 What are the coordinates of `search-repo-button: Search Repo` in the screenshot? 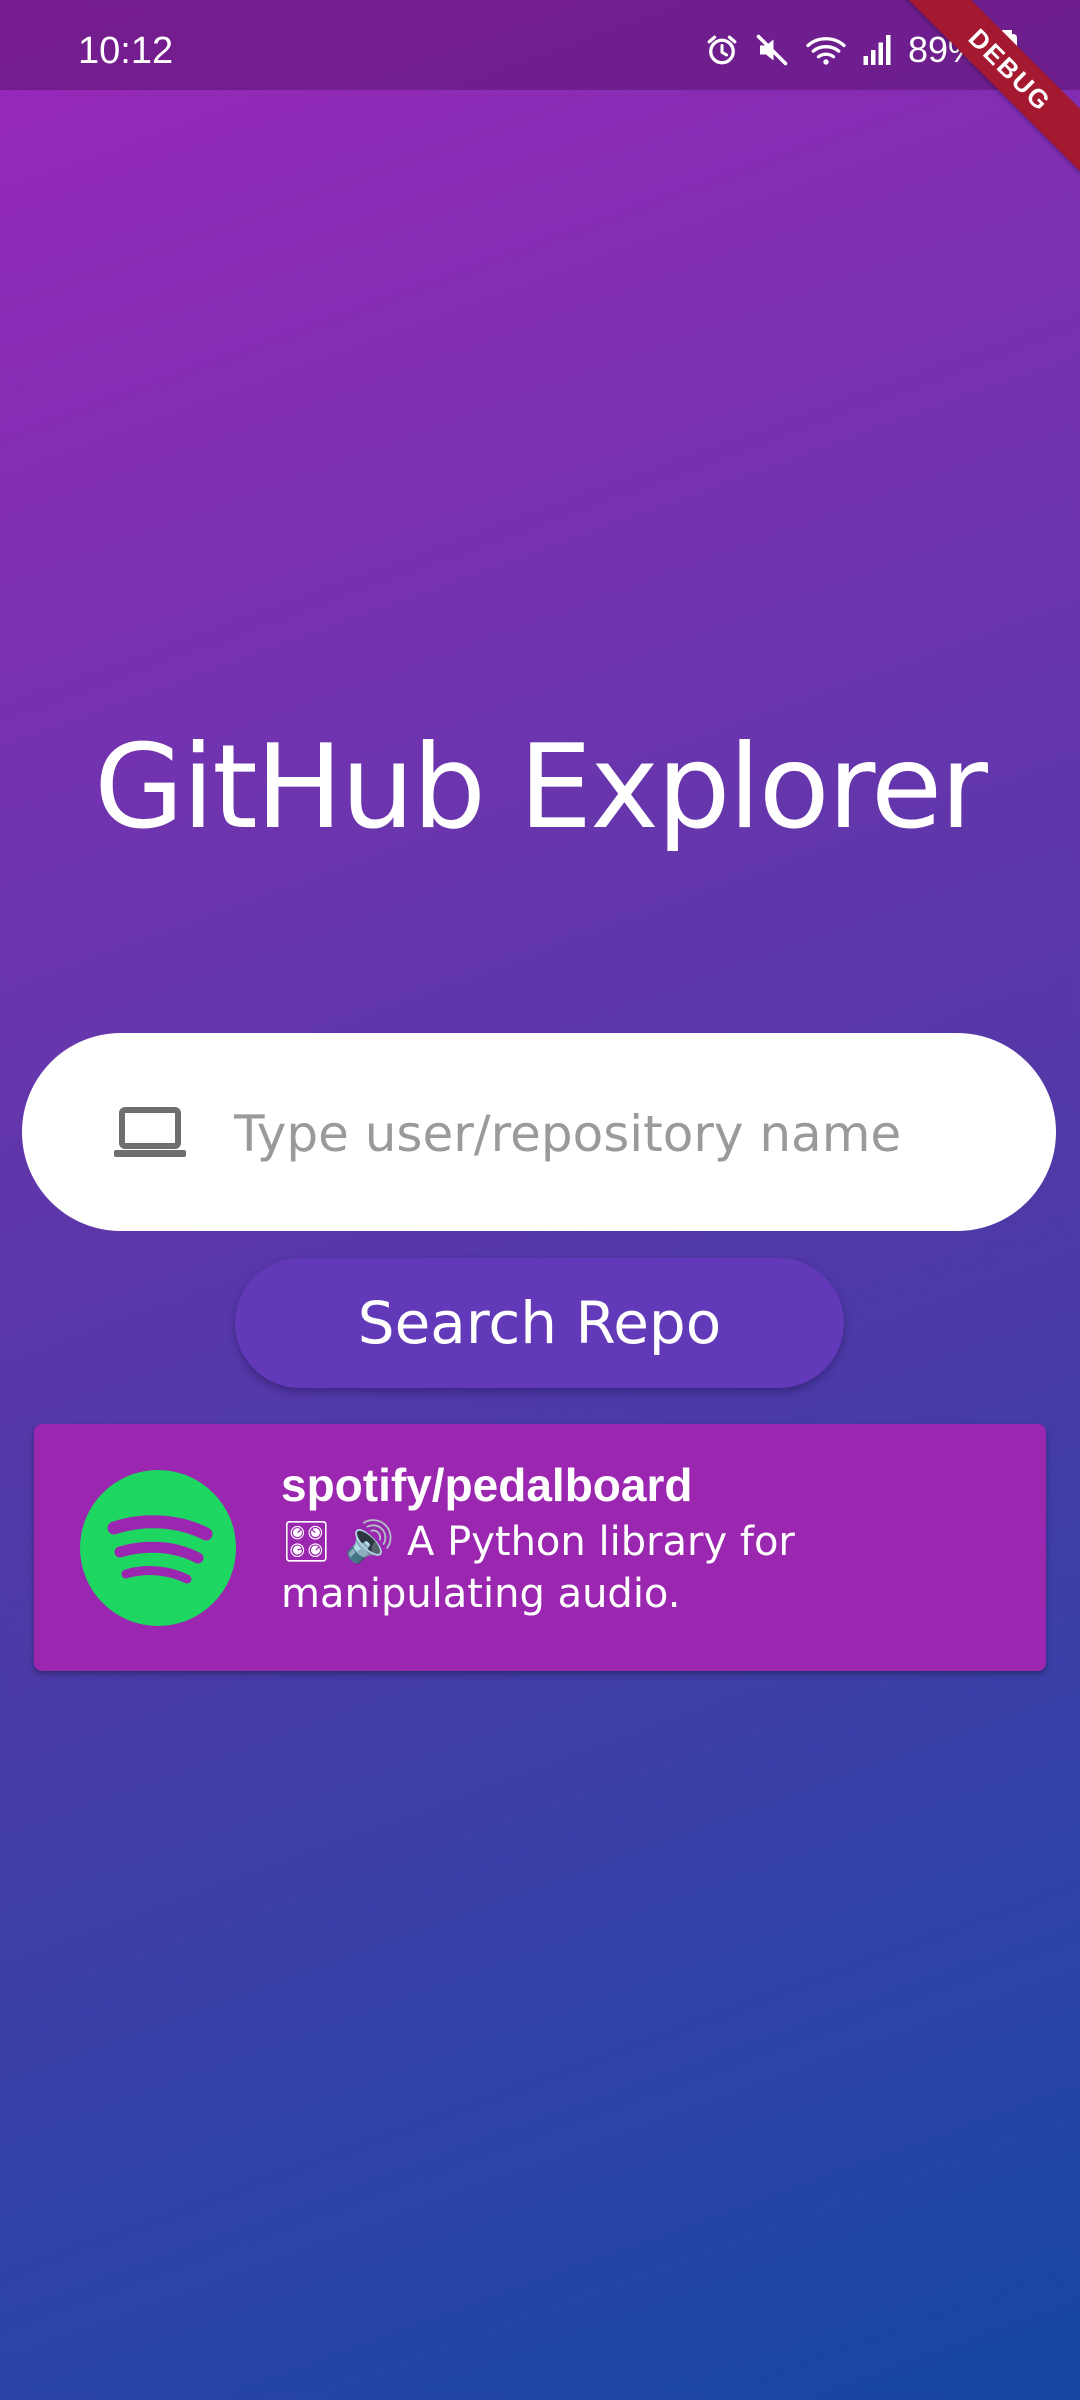 It's located at (539, 1323).